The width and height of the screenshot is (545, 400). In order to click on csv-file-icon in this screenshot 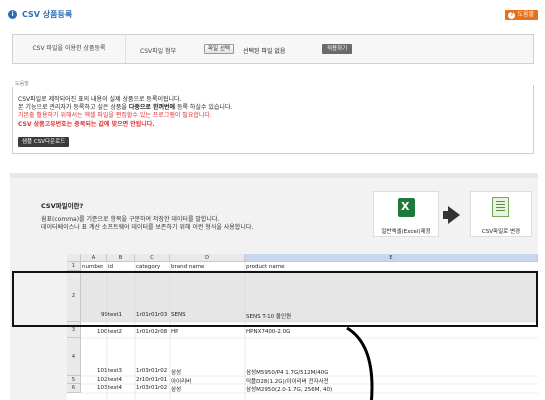, I will do `click(500, 207)`.